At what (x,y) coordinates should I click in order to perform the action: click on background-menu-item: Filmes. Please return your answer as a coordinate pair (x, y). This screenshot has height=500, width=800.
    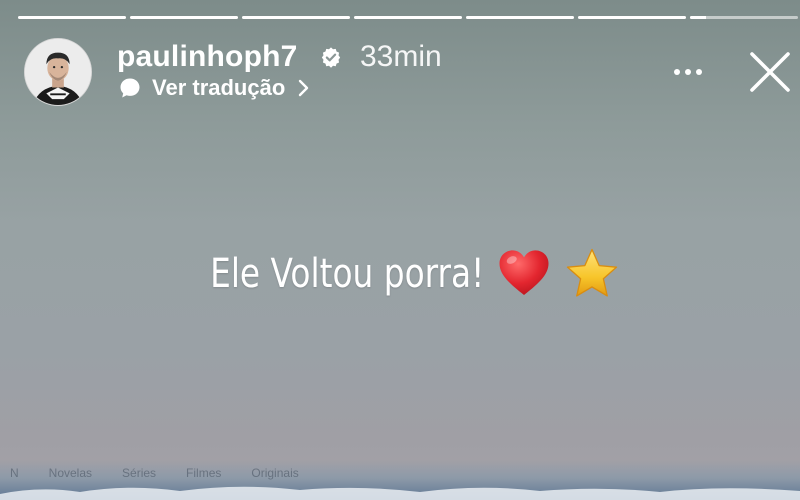
    Looking at the image, I should click on (204, 473).